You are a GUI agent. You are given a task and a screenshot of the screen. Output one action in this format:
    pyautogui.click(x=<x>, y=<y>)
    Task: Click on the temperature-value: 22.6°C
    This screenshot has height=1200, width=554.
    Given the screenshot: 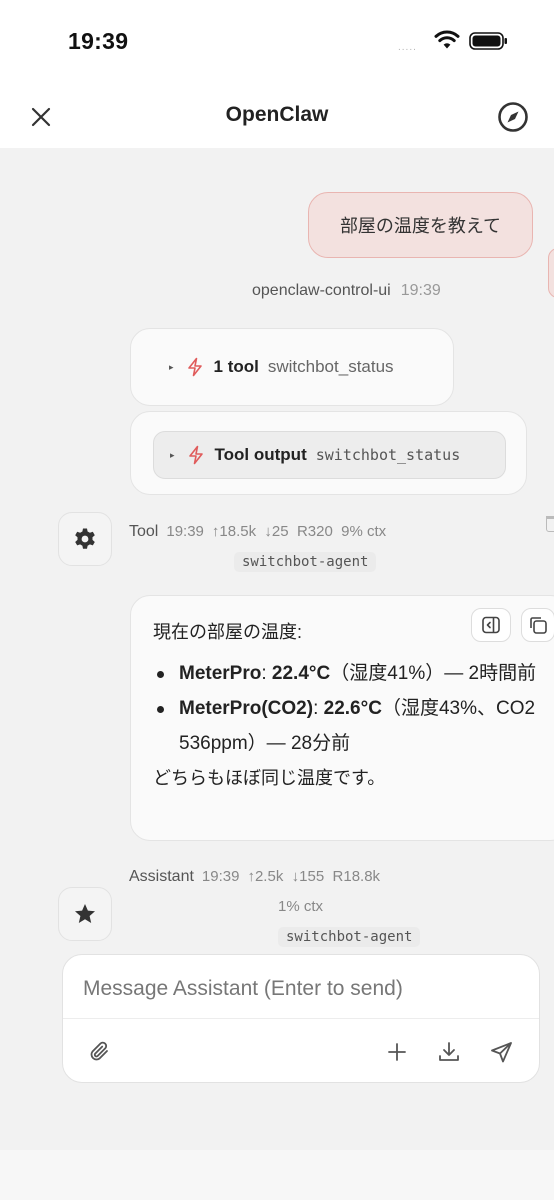 What is the action you would take?
    pyautogui.click(x=352, y=708)
    